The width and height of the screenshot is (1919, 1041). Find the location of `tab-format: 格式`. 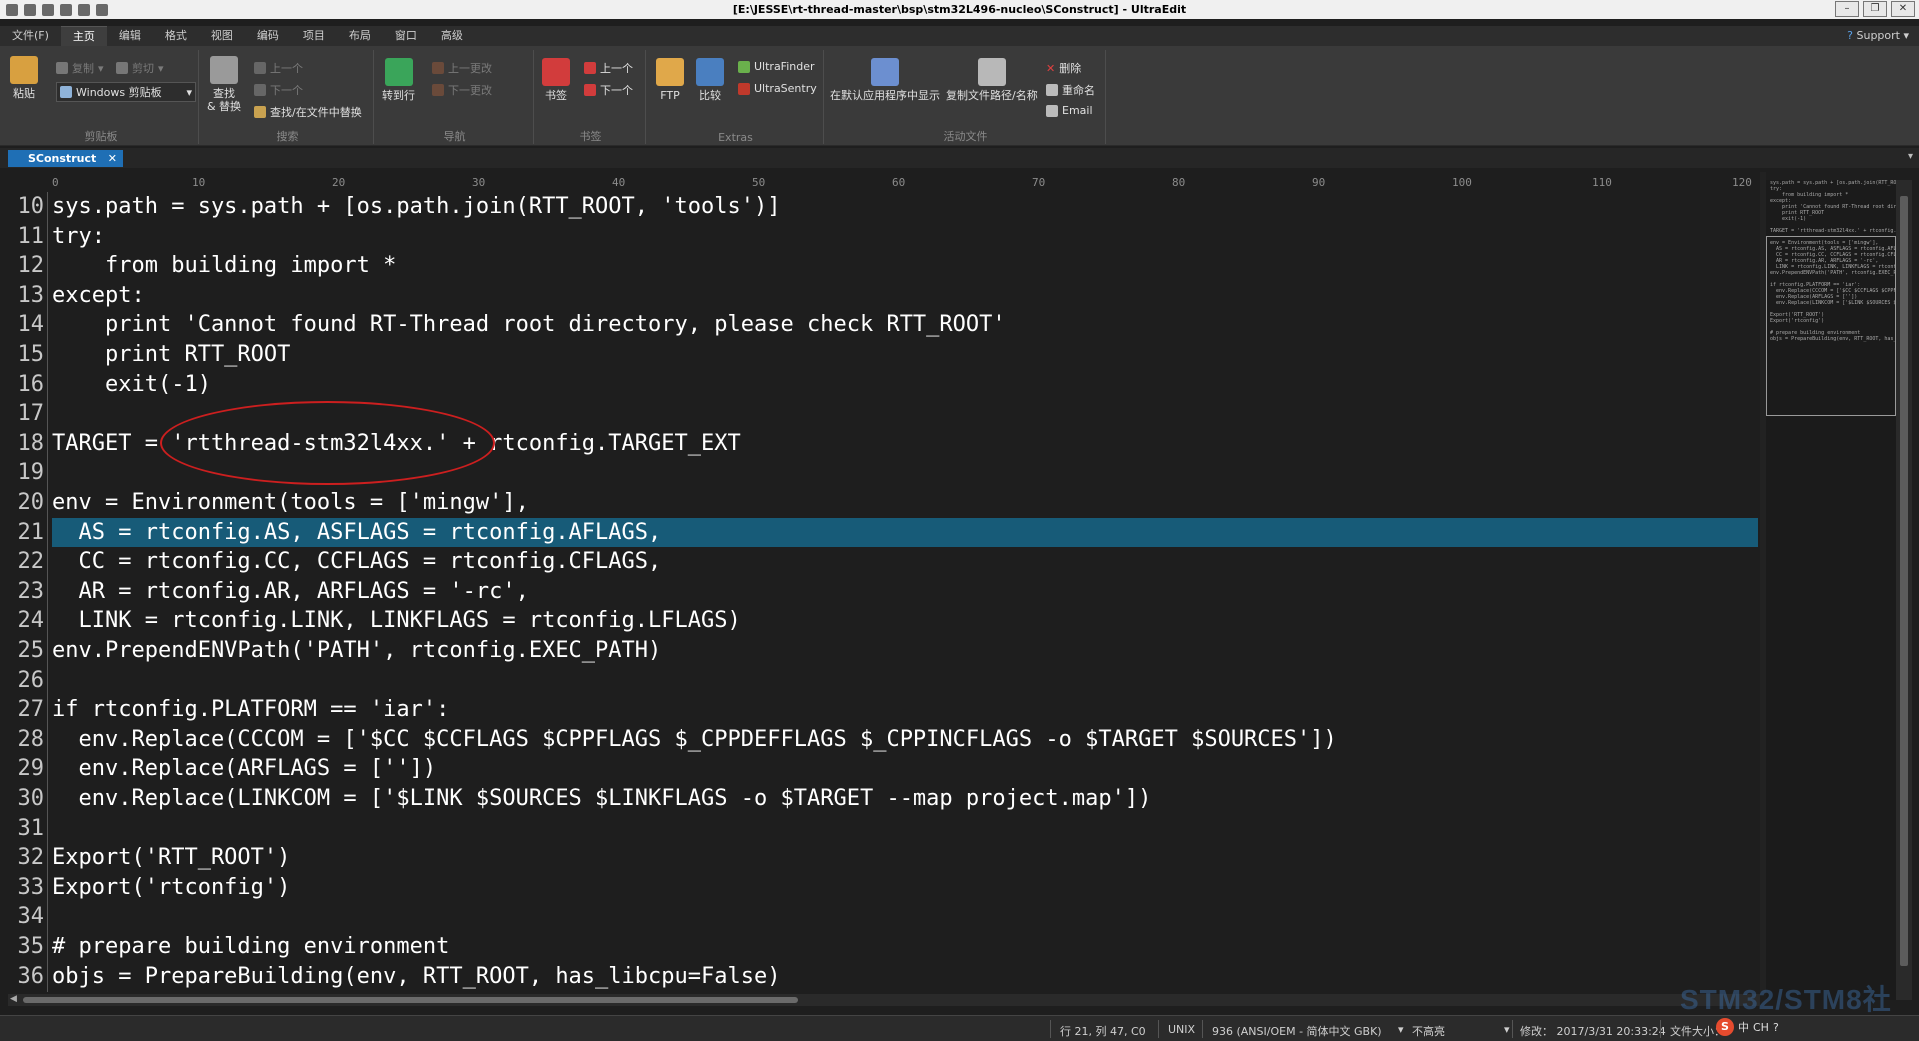

tab-format: 格式 is located at coordinates (176, 36).